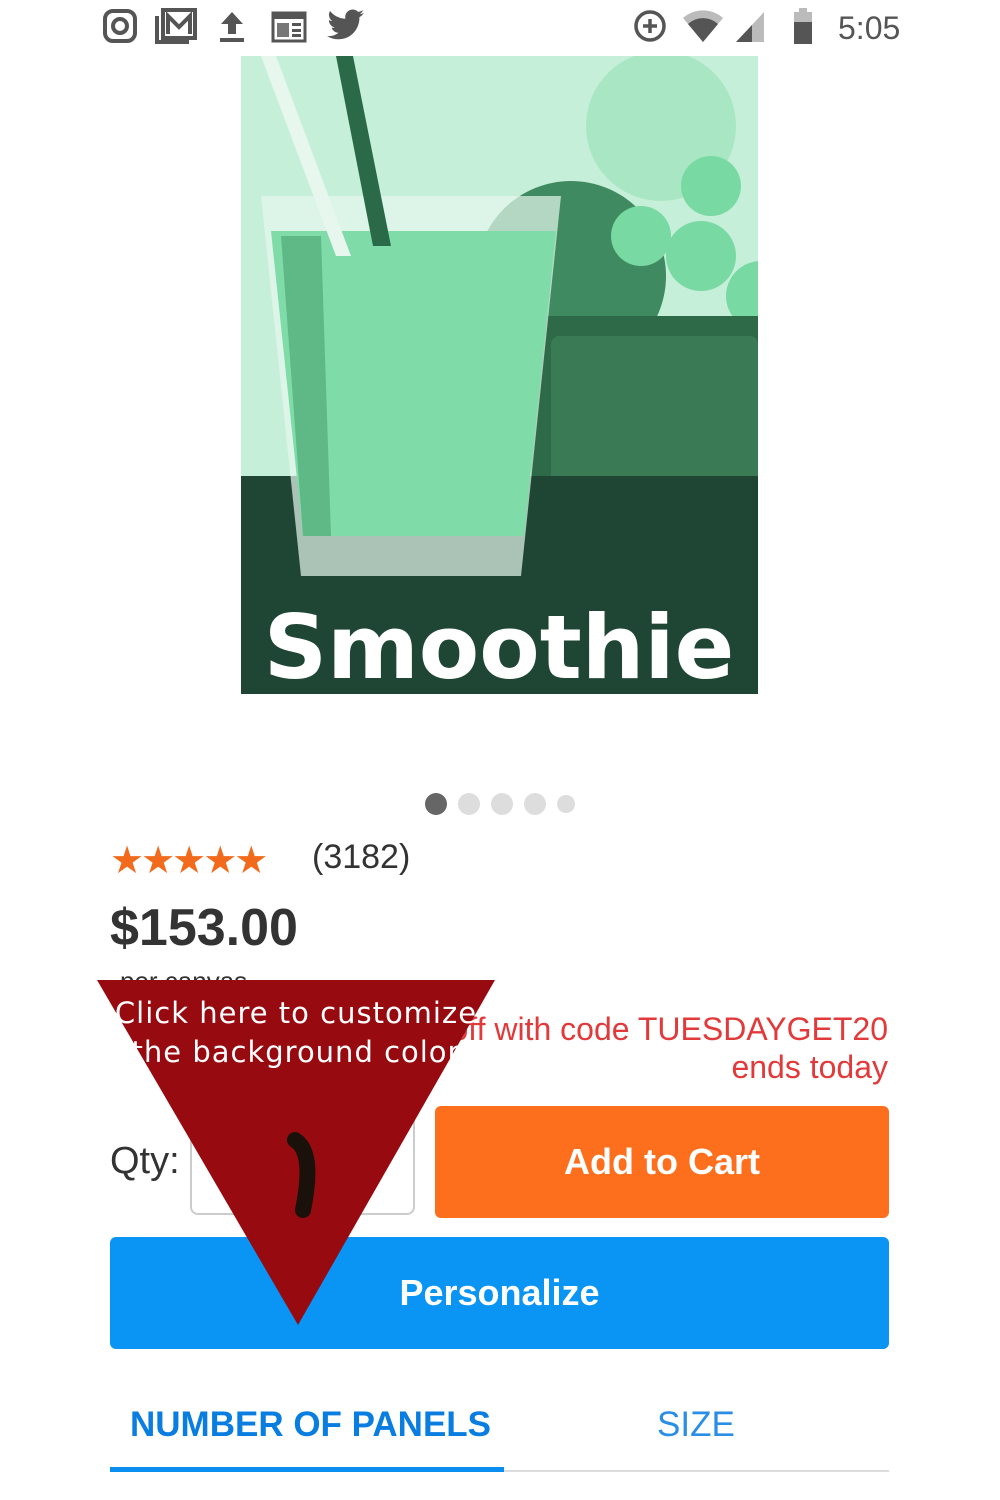  I want to click on tab-active-indicator, so click(307, 1469).